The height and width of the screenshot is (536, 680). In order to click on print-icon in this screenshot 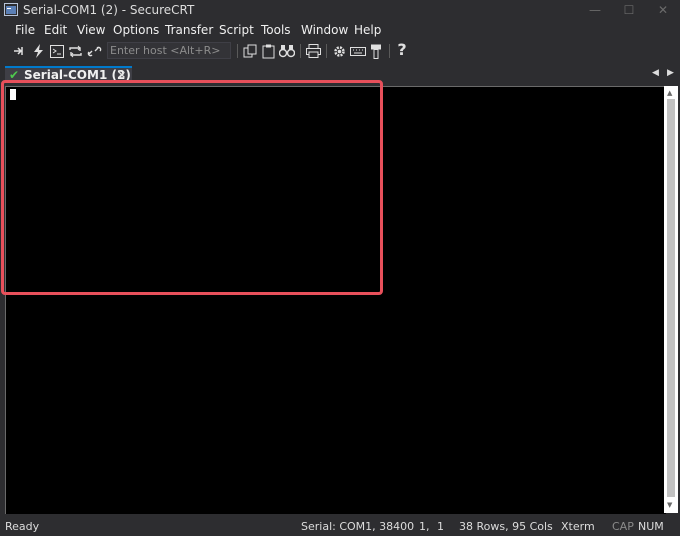, I will do `click(313, 51)`.